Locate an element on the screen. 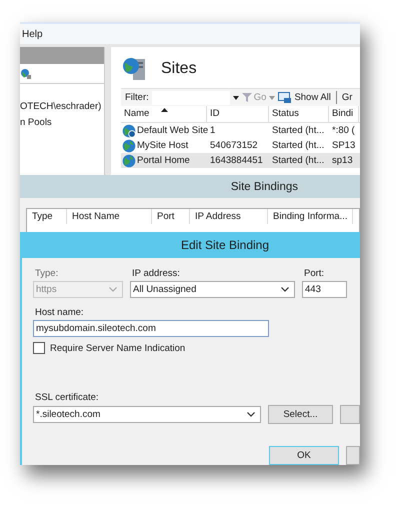 This screenshot has height=507, width=402. filter-label: Filter: is located at coordinates (137, 97).